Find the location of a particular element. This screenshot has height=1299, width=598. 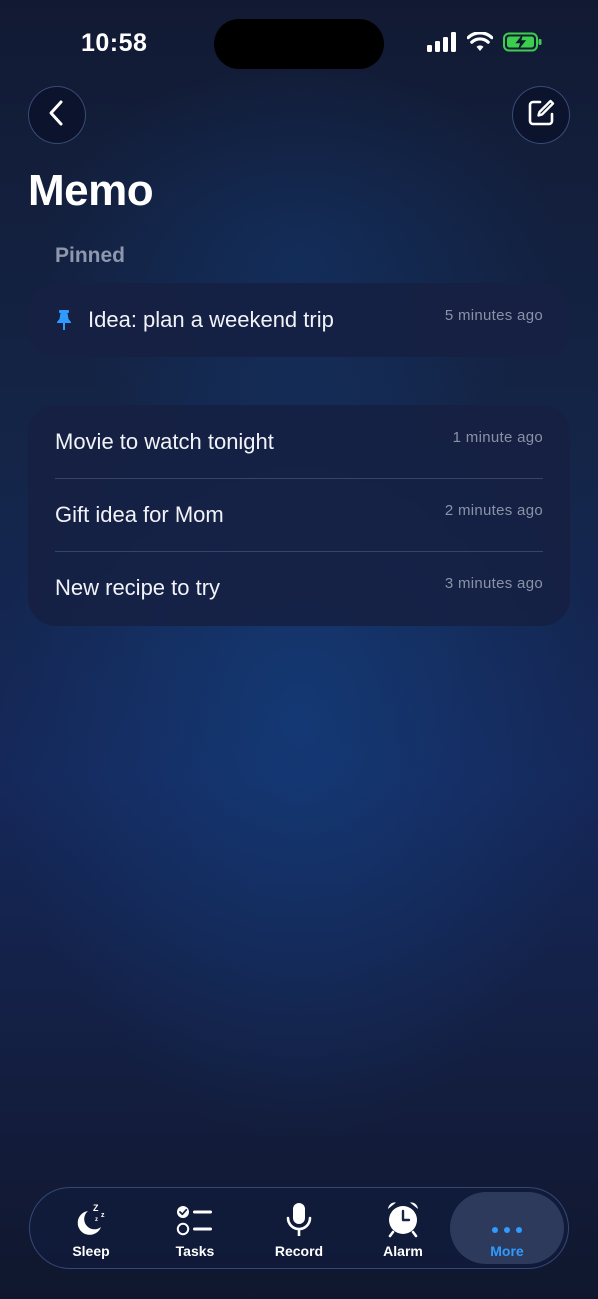

pinned-list: Idea: plan a weekend trip 5 minutes ago is located at coordinates (299, 320).